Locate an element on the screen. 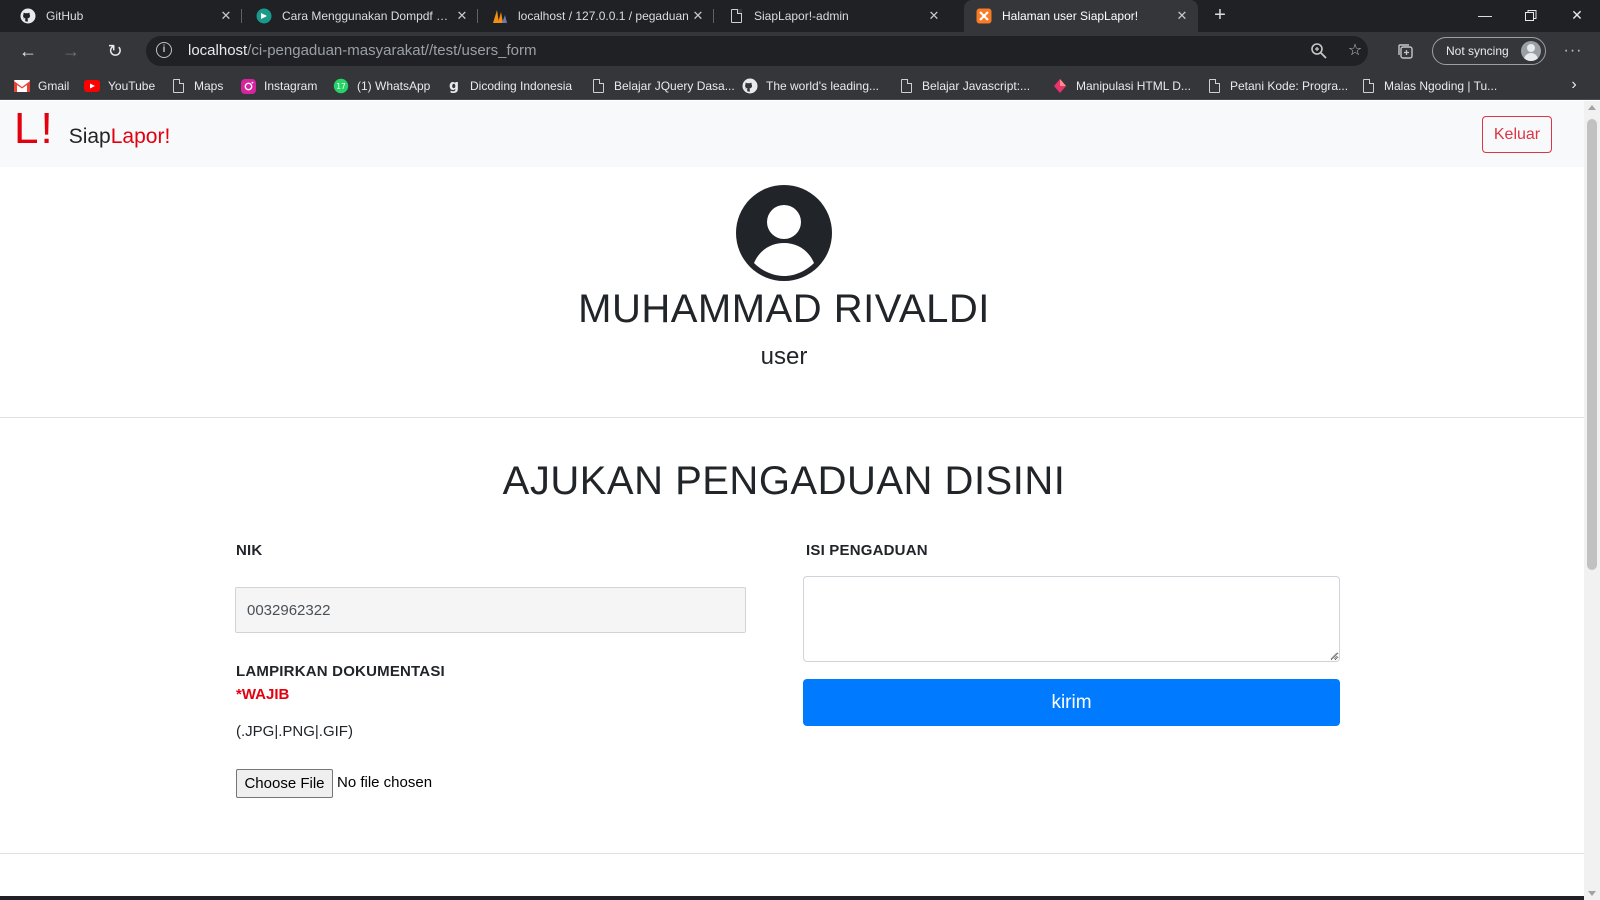 The width and height of the screenshot is (1600, 900). browser-tab-active: Halaman user SiapLapor! ✕ is located at coordinates (1081, 16).